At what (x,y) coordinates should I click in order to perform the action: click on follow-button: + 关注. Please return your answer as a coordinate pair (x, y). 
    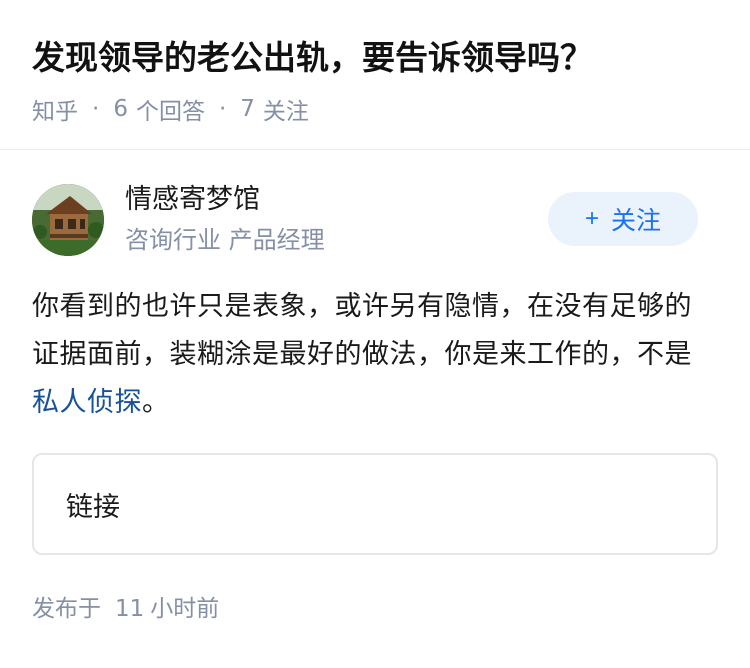
    Looking at the image, I should click on (623, 219).